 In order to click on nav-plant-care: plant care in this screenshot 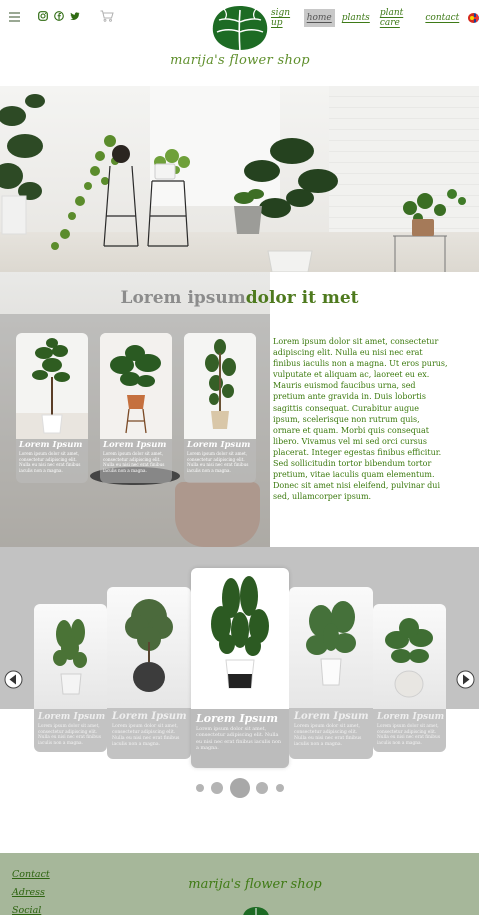, I will do `click(398, 18)`.